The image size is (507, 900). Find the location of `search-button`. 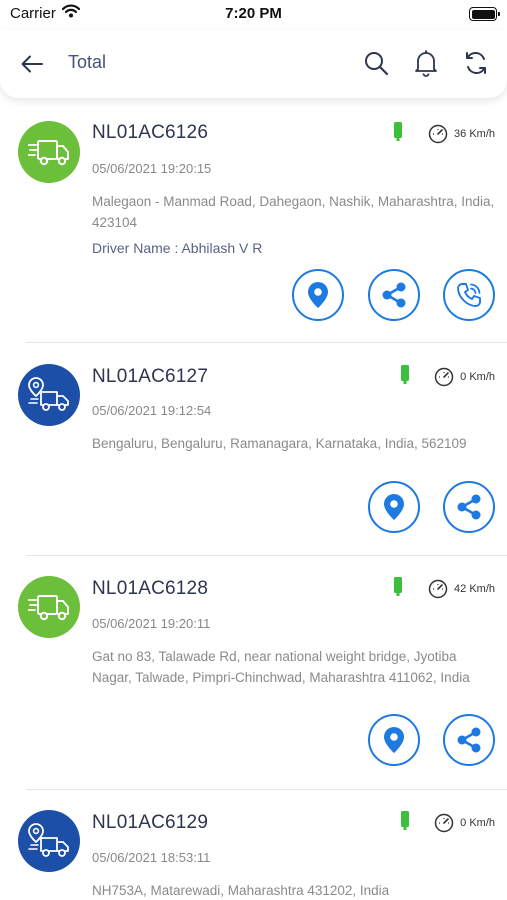

search-button is located at coordinates (376, 63).